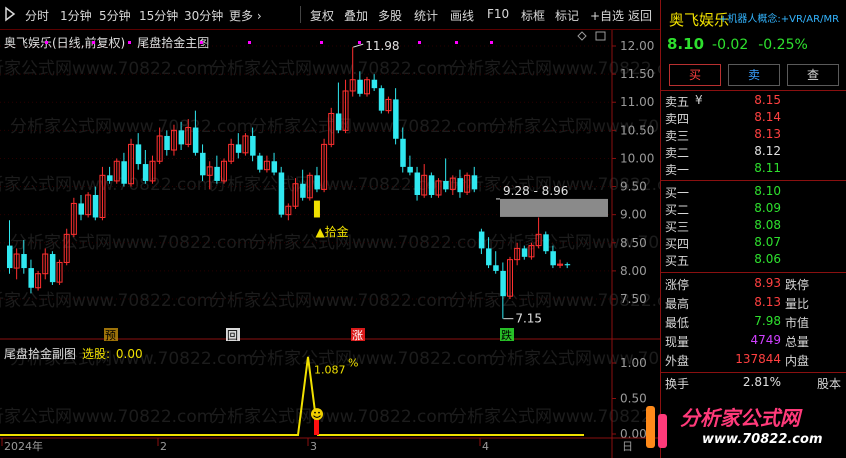  I want to click on turnover-value: 2.81%, so click(761, 382).